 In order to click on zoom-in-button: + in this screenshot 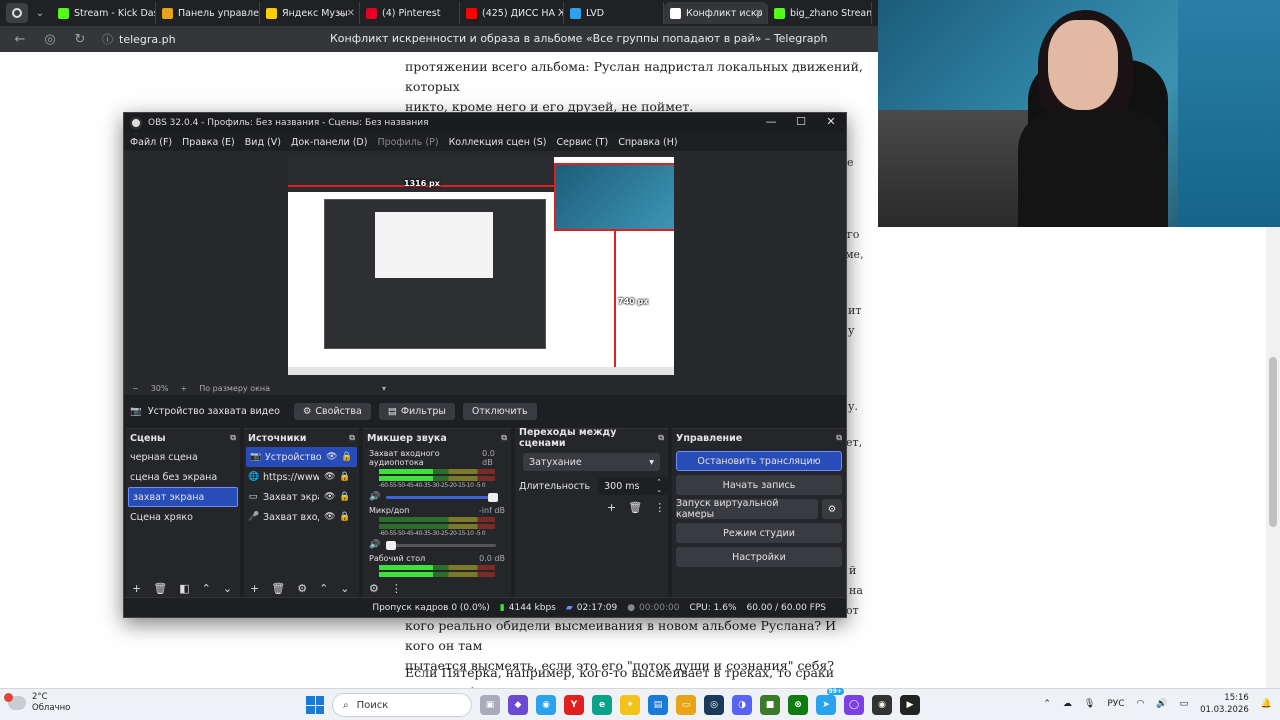, I will do `click(183, 388)`.